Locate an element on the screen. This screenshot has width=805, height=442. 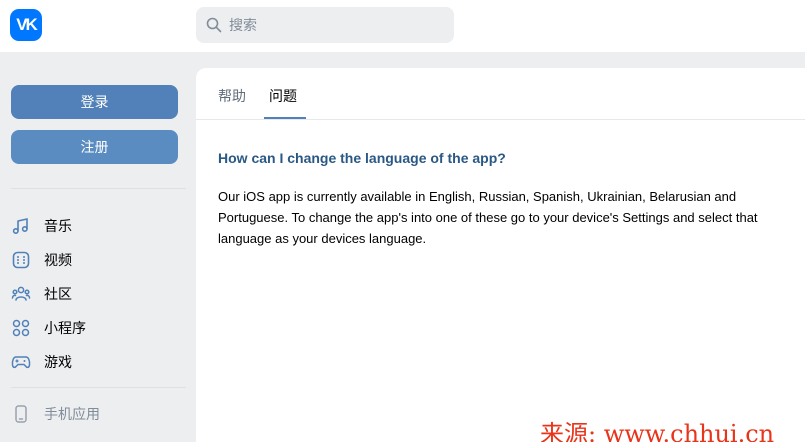
sidebar-nav: 音乐 视频 社区 小程序 游戏 is located at coordinates (98, 294).